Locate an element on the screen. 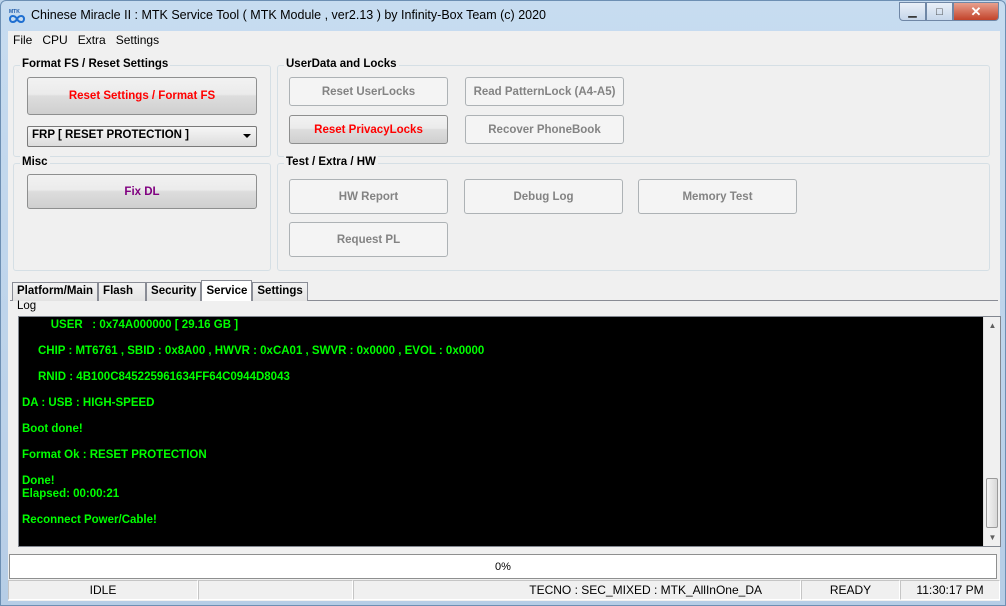 This screenshot has width=1006, height=606. memory-test-button: Memory Test is located at coordinates (717, 196).